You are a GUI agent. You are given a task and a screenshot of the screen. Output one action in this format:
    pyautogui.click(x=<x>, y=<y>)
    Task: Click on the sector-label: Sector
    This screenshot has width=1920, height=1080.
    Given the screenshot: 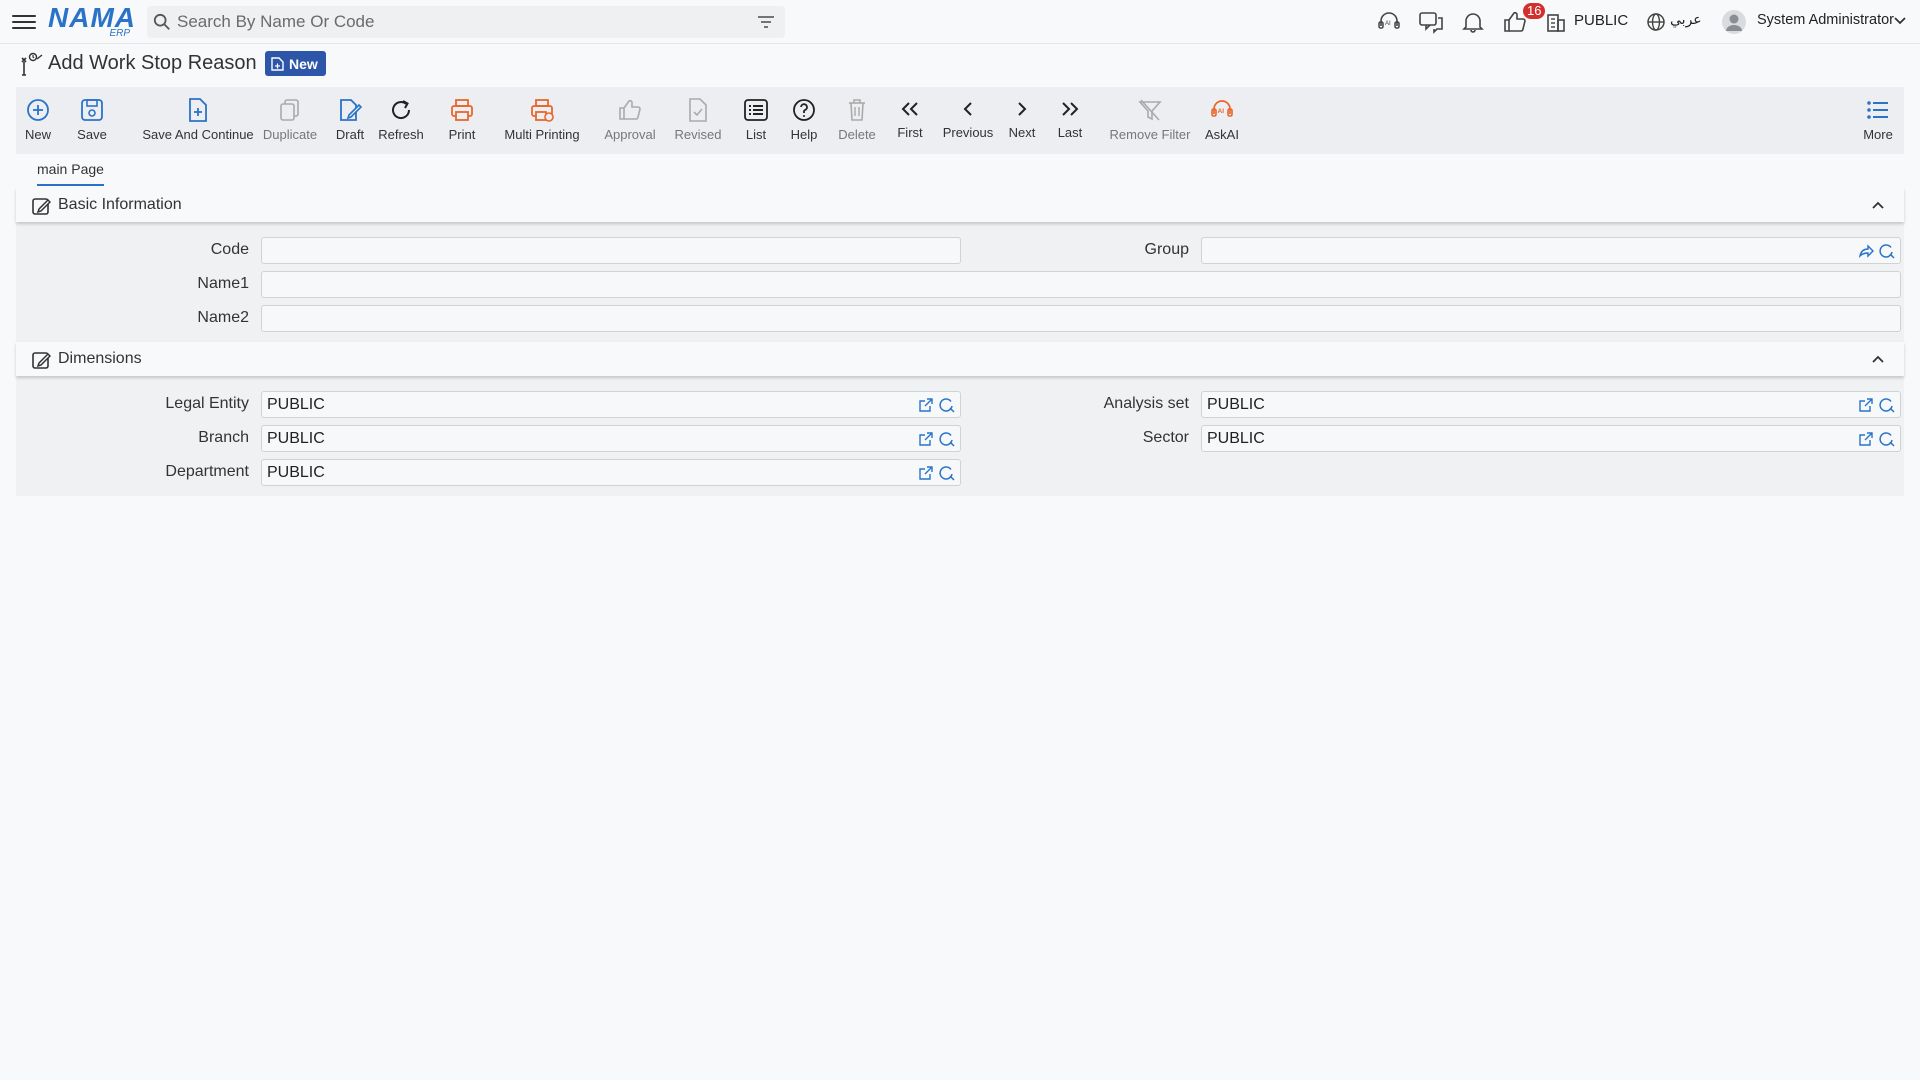 What is the action you would take?
    pyautogui.click(x=1165, y=437)
    